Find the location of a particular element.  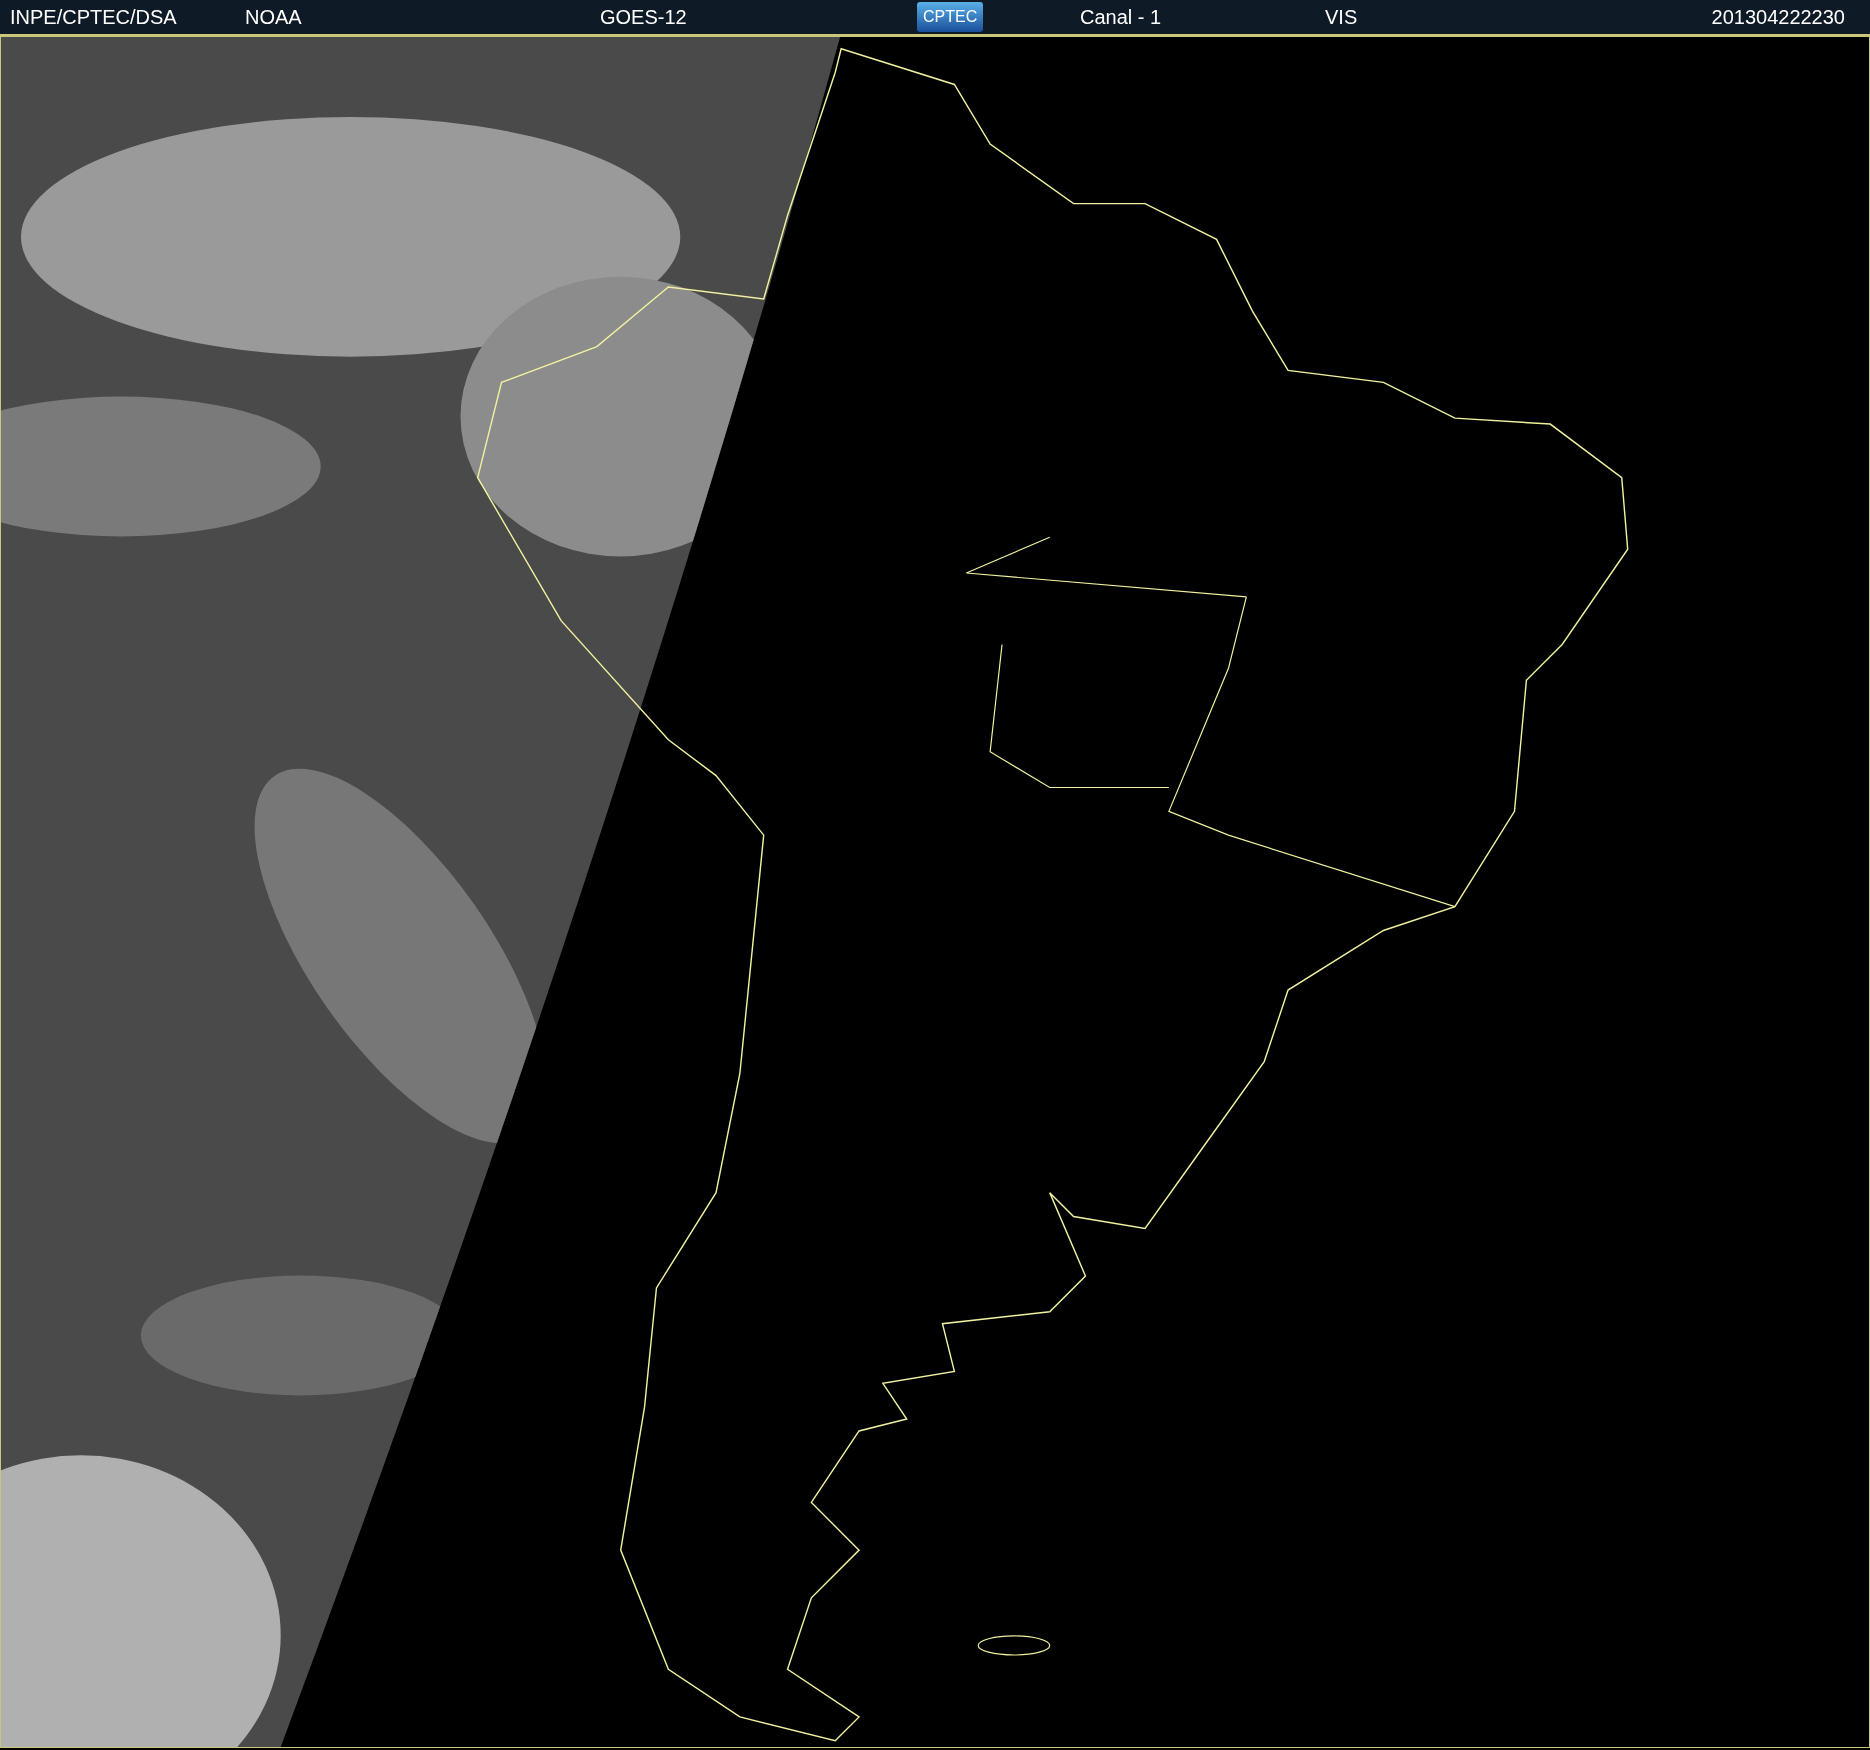

satellite-label: GOES-12 is located at coordinates (644, 17).